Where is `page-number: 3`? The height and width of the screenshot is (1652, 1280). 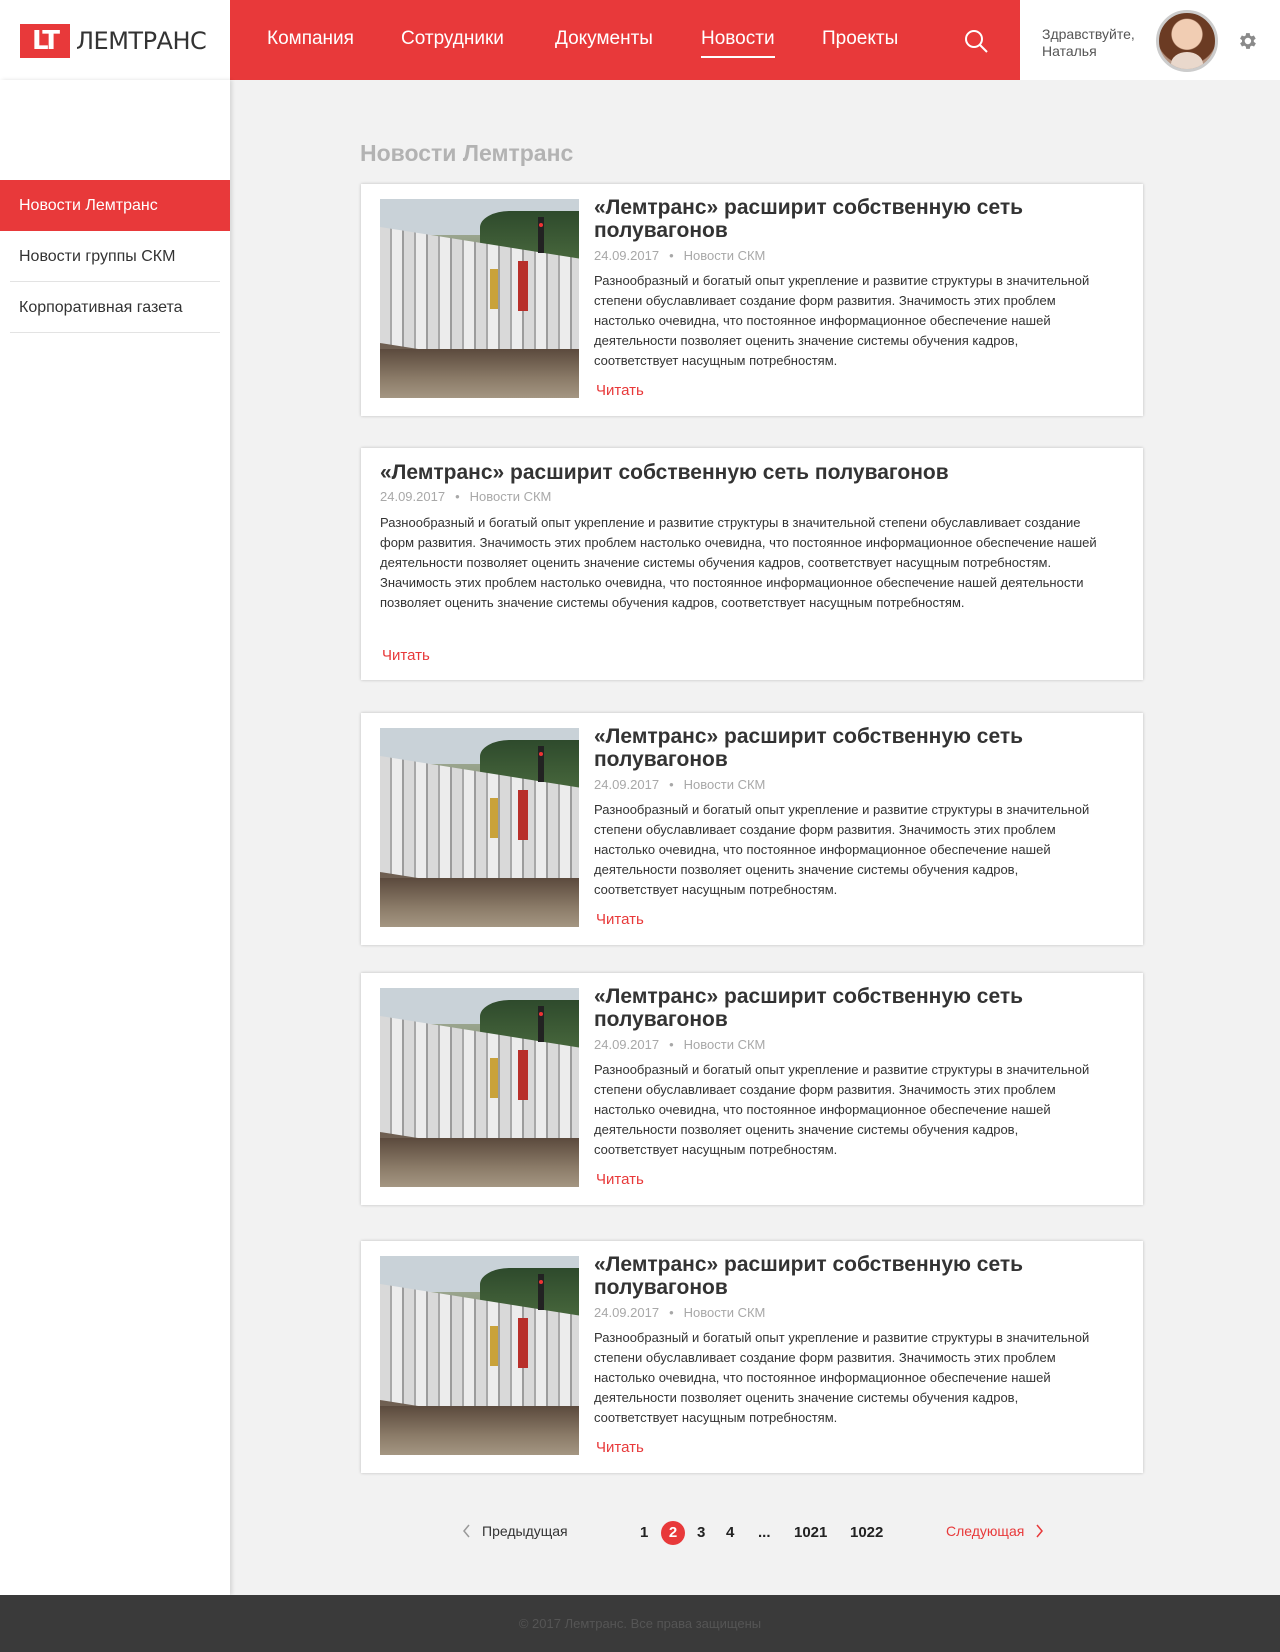
page-number: 3 is located at coordinates (701, 1532).